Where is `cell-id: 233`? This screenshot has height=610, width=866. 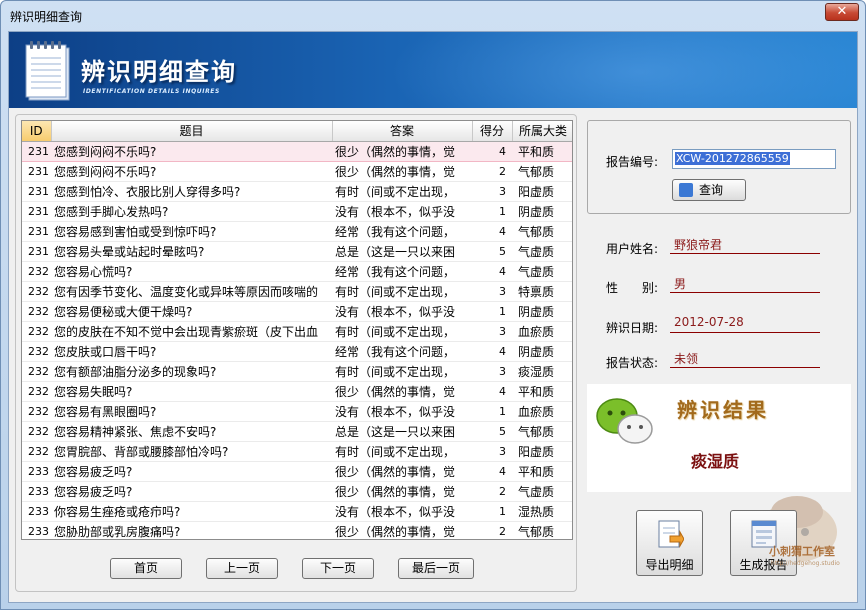
cell-id: 233 is located at coordinates (36, 530).